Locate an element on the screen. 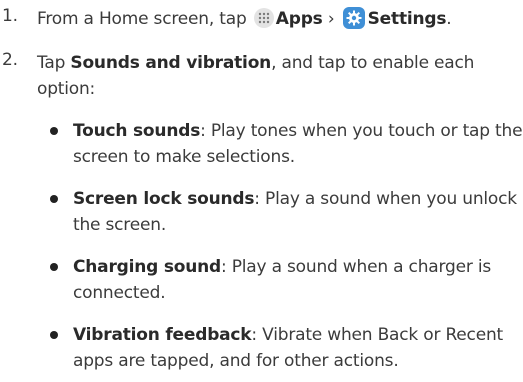  apps-label: Apps is located at coordinates (299, 19).